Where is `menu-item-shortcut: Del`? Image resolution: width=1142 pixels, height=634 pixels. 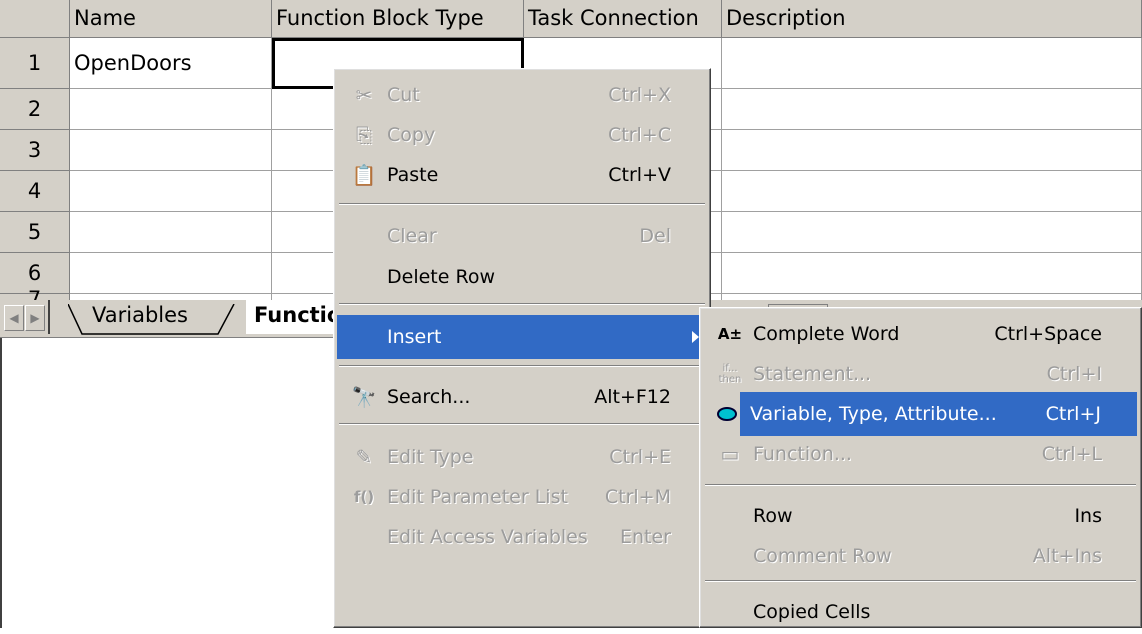
menu-item-shortcut: Del is located at coordinates (655, 236).